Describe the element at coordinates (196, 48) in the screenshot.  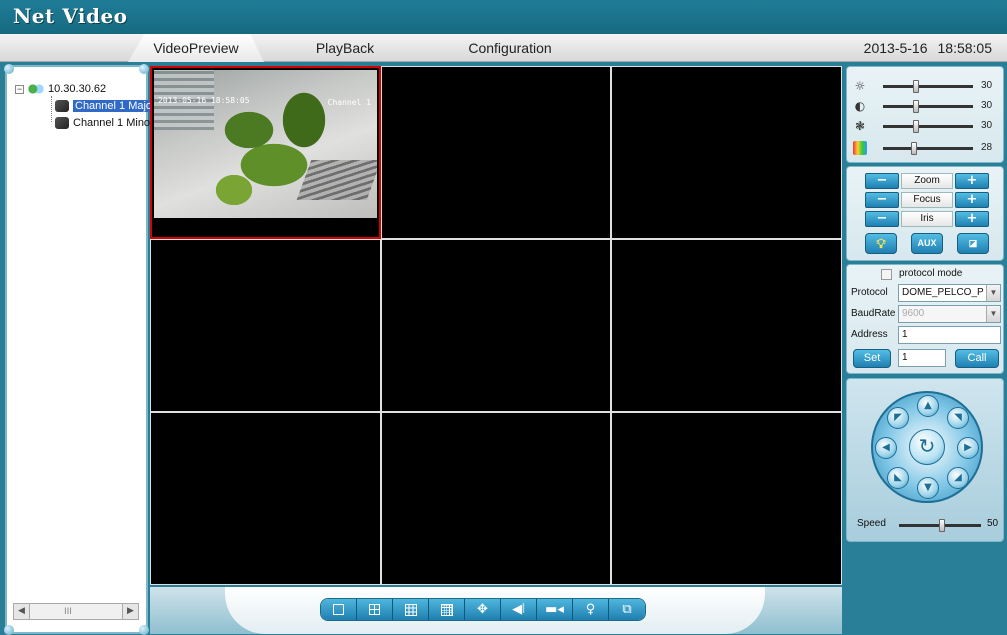
I see `tab-videopreview: VideoPreview` at that location.